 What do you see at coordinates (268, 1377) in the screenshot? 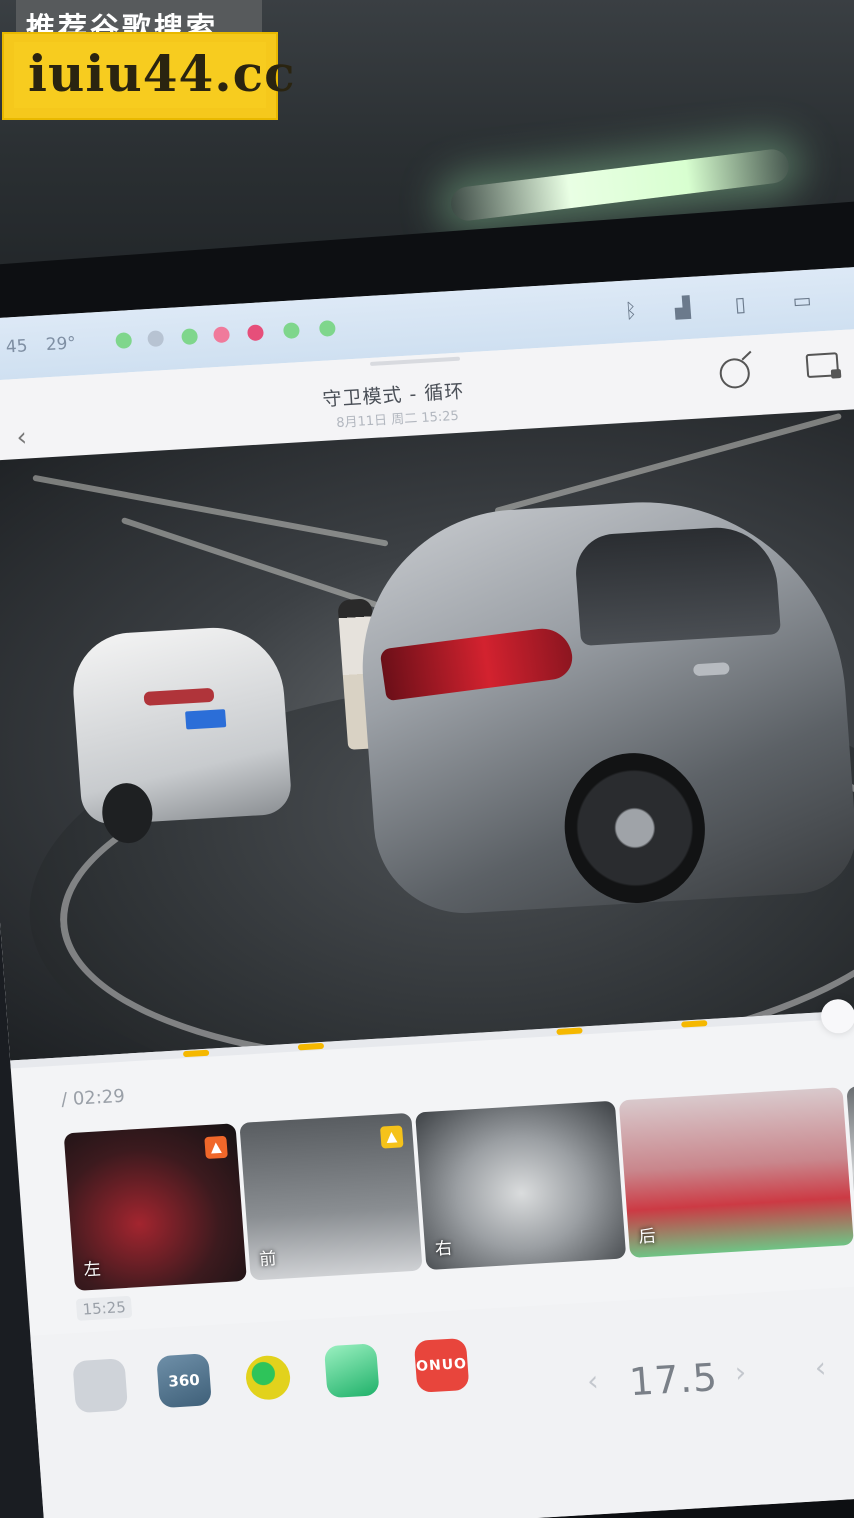
I see `music-app-icon` at bounding box center [268, 1377].